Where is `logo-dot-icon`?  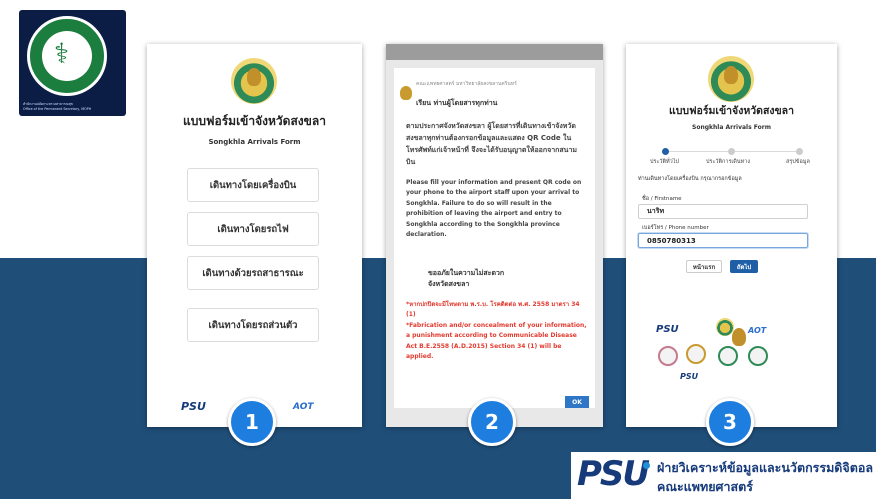
logo-dot-icon is located at coordinates (646, 465).